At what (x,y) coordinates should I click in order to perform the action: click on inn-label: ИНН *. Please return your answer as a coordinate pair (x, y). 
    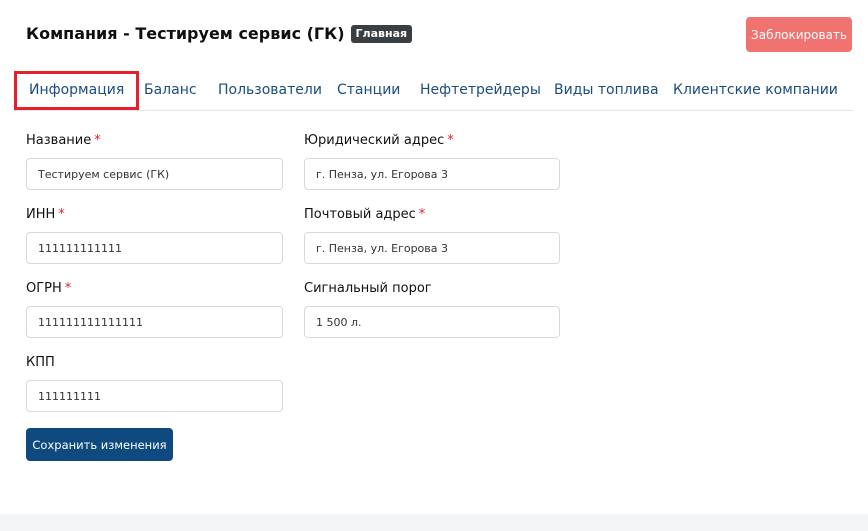
    Looking at the image, I should click on (45, 214).